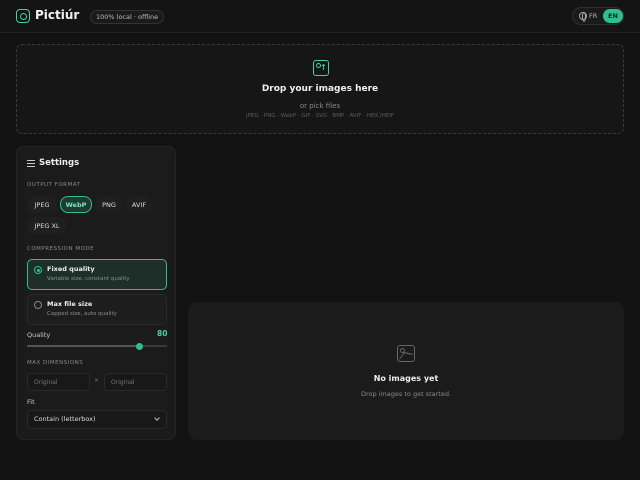 Image resolution: width=640 pixels, height=480 pixels. Describe the element at coordinates (320, 16) in the screenshot. I see `app-header: Pictiúr 100% local · offline FR EN` at that location.